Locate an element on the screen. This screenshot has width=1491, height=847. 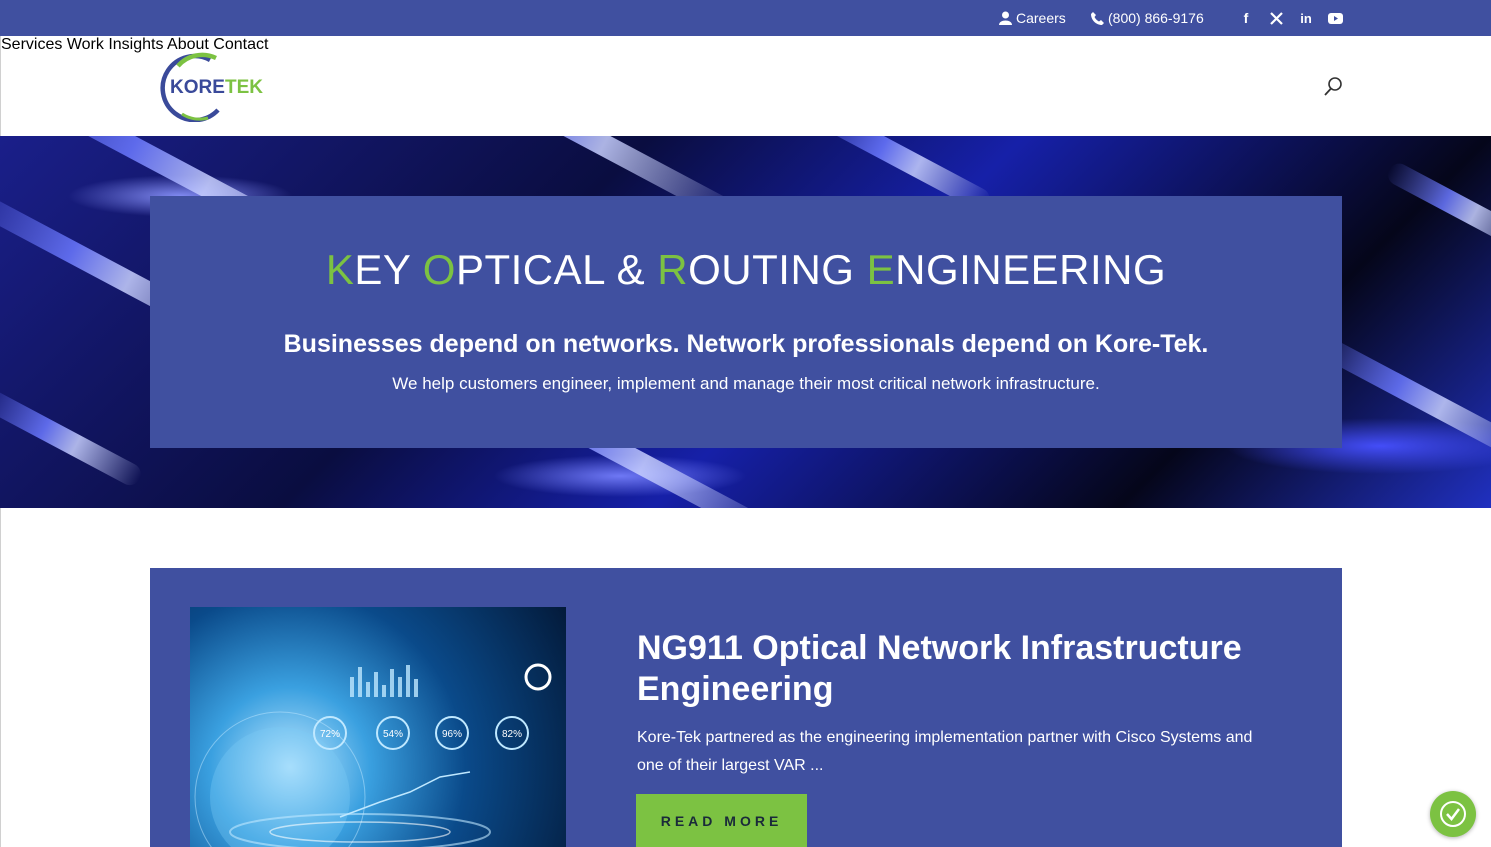
read-more-button: READ MORE is located at coordinates (721, 820).